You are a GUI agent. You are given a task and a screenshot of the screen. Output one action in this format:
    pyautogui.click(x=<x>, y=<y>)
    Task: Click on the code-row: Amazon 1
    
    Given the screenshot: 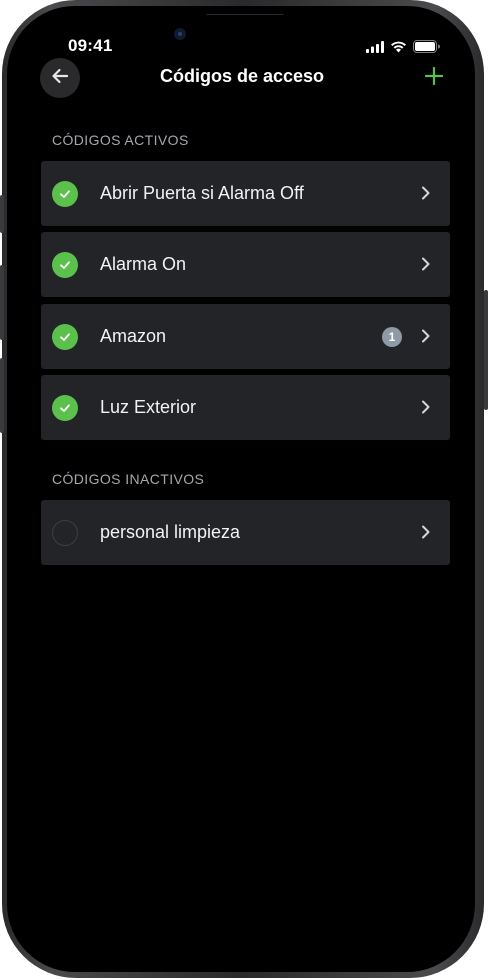 What is the action you would take?
    pyautogui.click(x=245, y=336)
    